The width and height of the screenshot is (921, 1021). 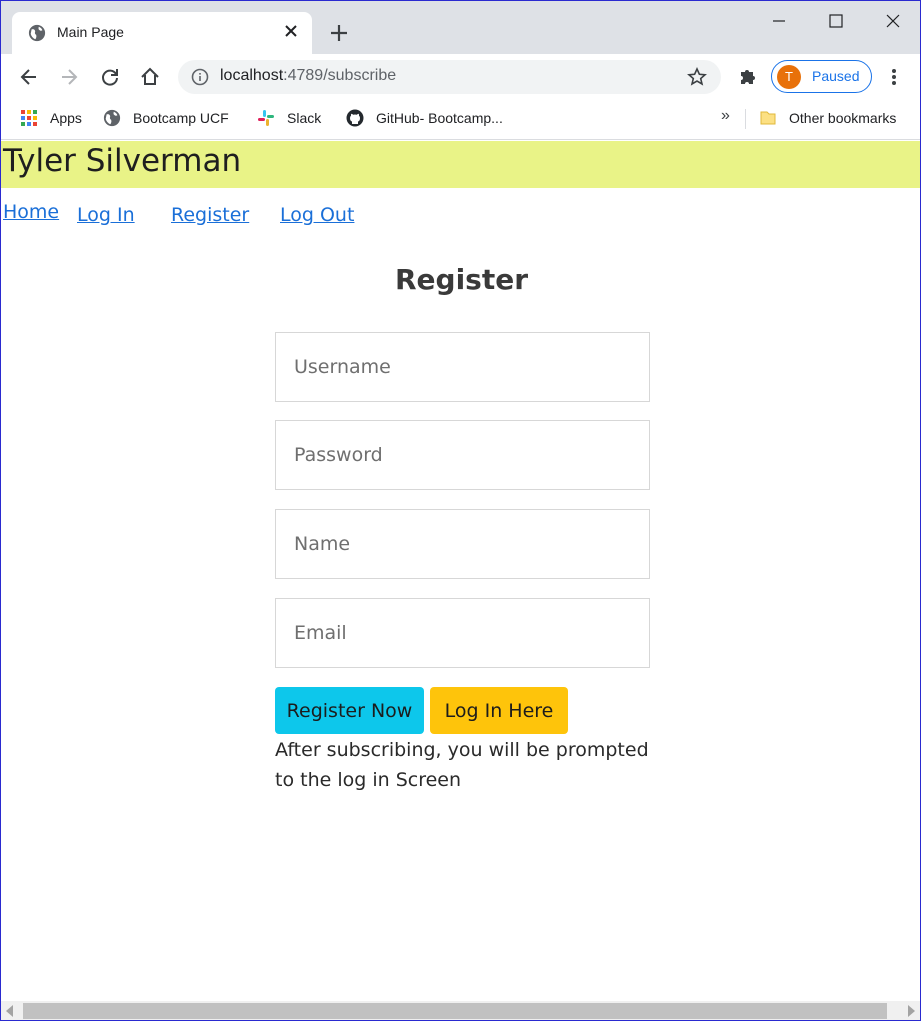 I want to click on email-input, so click(x=462, y=633).